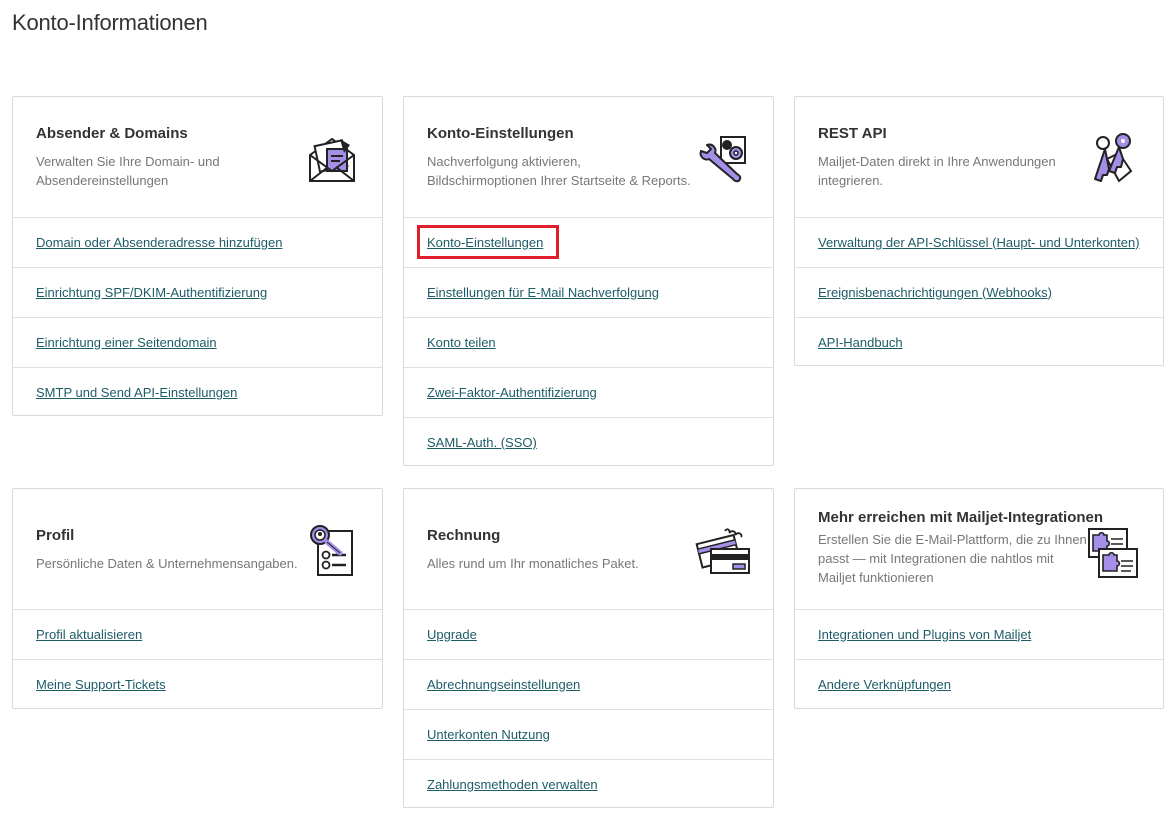  What do you see at coordinates (979, 343) in the screenshot?
I see `card-link-row: API-Handbuch` at bounding box center [979, 343].